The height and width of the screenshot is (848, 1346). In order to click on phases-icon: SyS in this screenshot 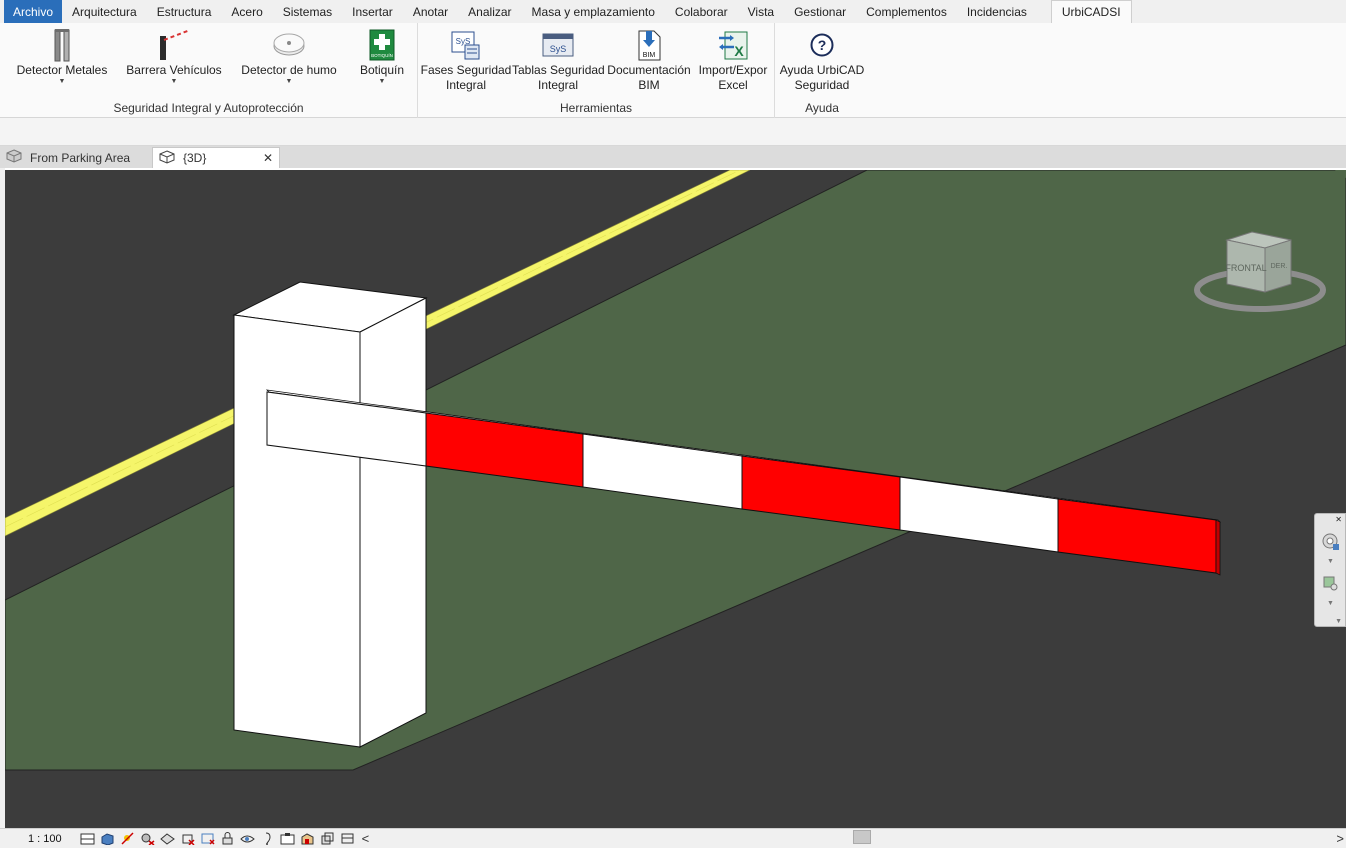, I will do `click(466, 45)`.